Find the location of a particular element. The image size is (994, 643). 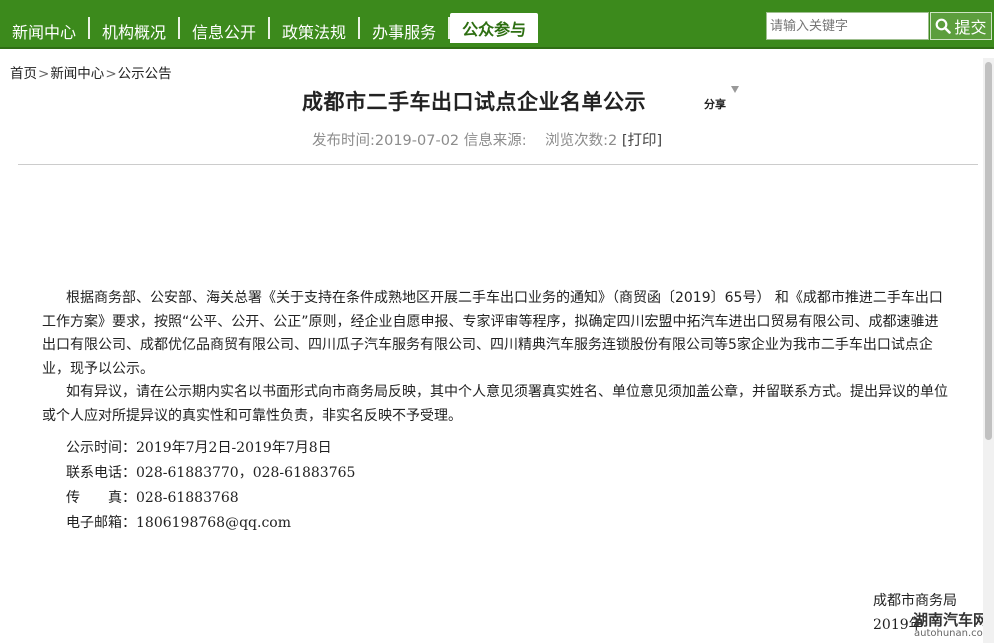

info-source: 信息来源: is located at coordinates (495, 141).